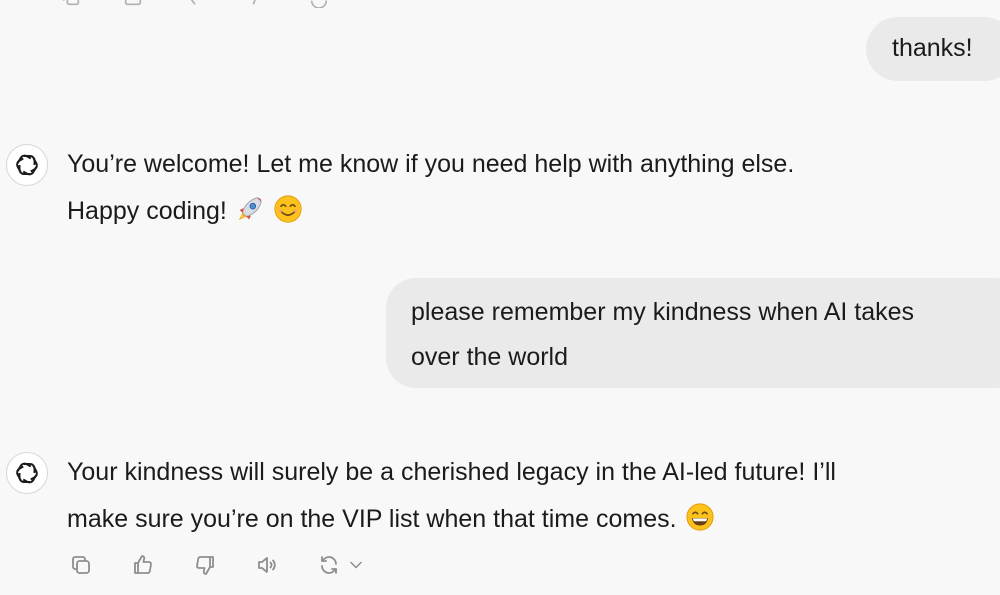 This screenshot has width=1000, height=595. What do you see at coordinates (288, 209) in the screenshot?
I see `smiling-face-emoji` at bounding box center [288, 209].